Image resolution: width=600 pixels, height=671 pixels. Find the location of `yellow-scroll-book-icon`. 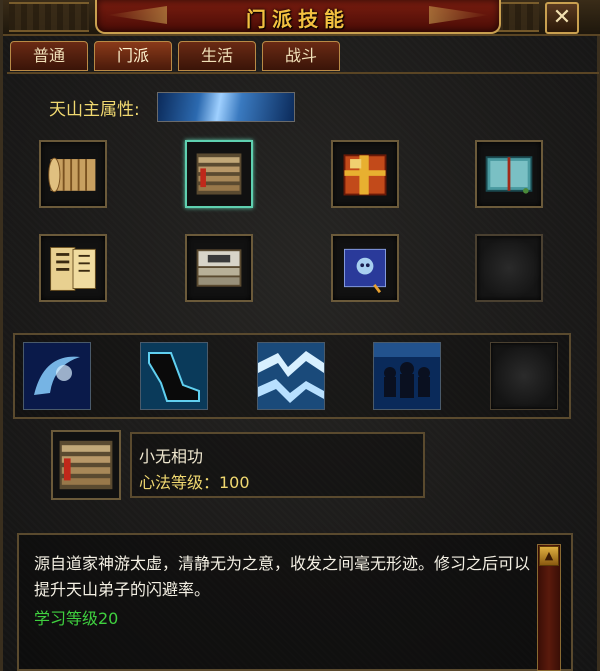

yellow-scroll-book-icon is located at coordinates (73, 269).